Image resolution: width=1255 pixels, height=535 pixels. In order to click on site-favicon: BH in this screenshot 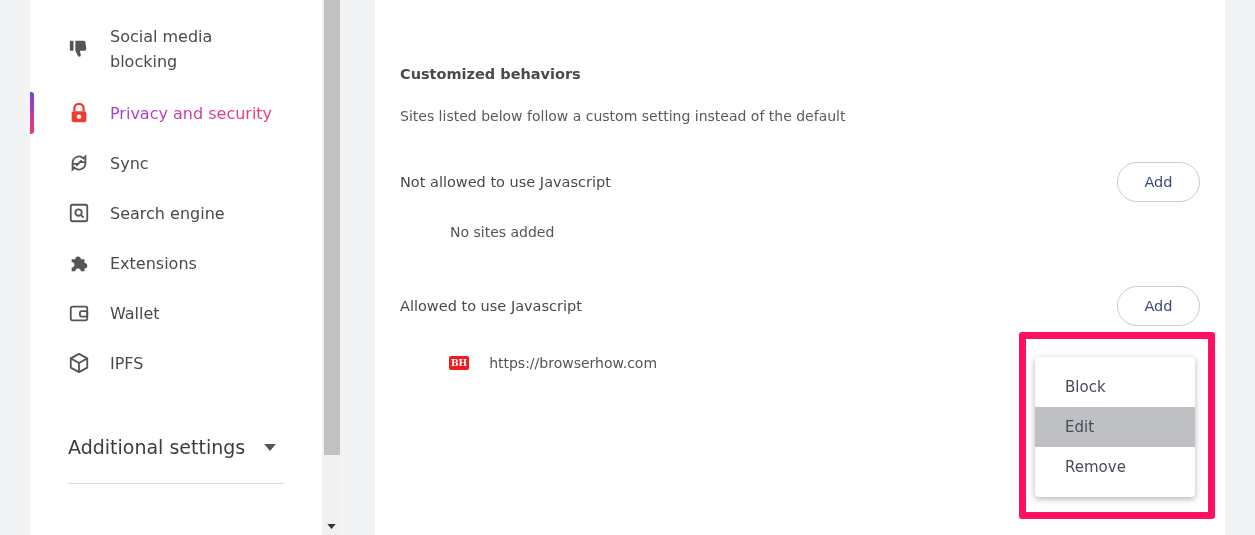, I will do `click(459, 363)`.